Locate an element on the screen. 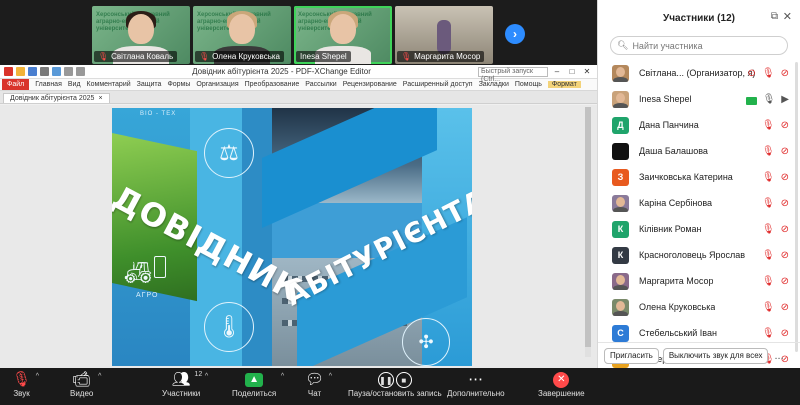 This screenshot has height=405, width=800. ribbon-tab-forms: Формы is located at coordinates (178, 84).